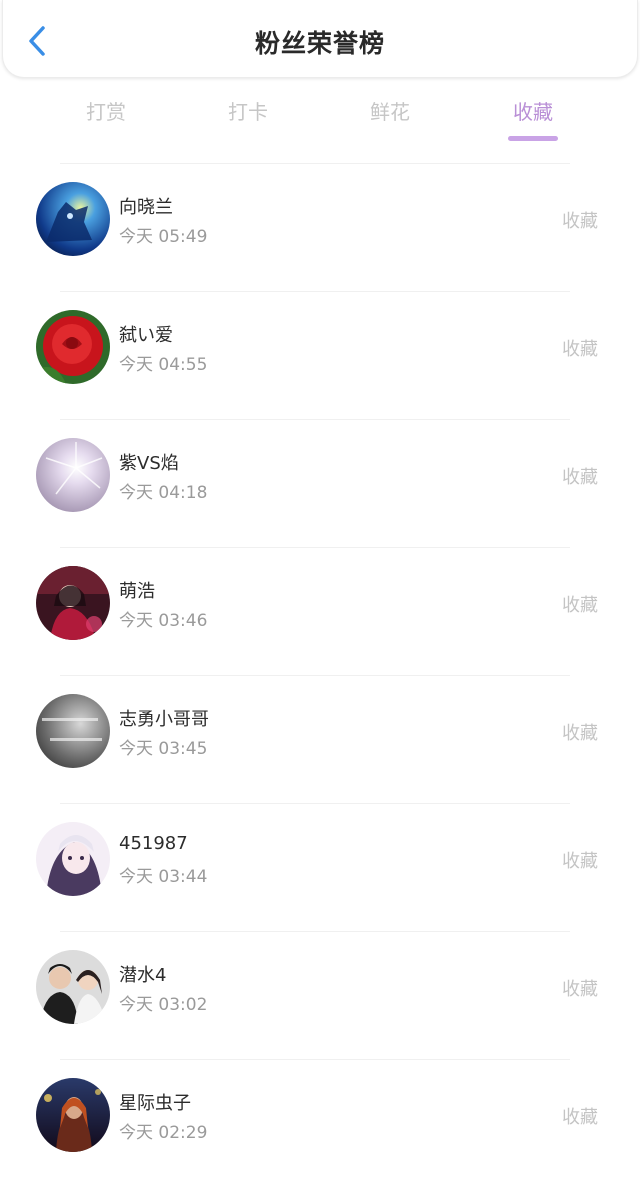 The height and width of the screenshot is (1187, 640). Describe the element at coordinates (163, 621) in the screenshot. I see `fan-time: 今天 03:46` at that location.